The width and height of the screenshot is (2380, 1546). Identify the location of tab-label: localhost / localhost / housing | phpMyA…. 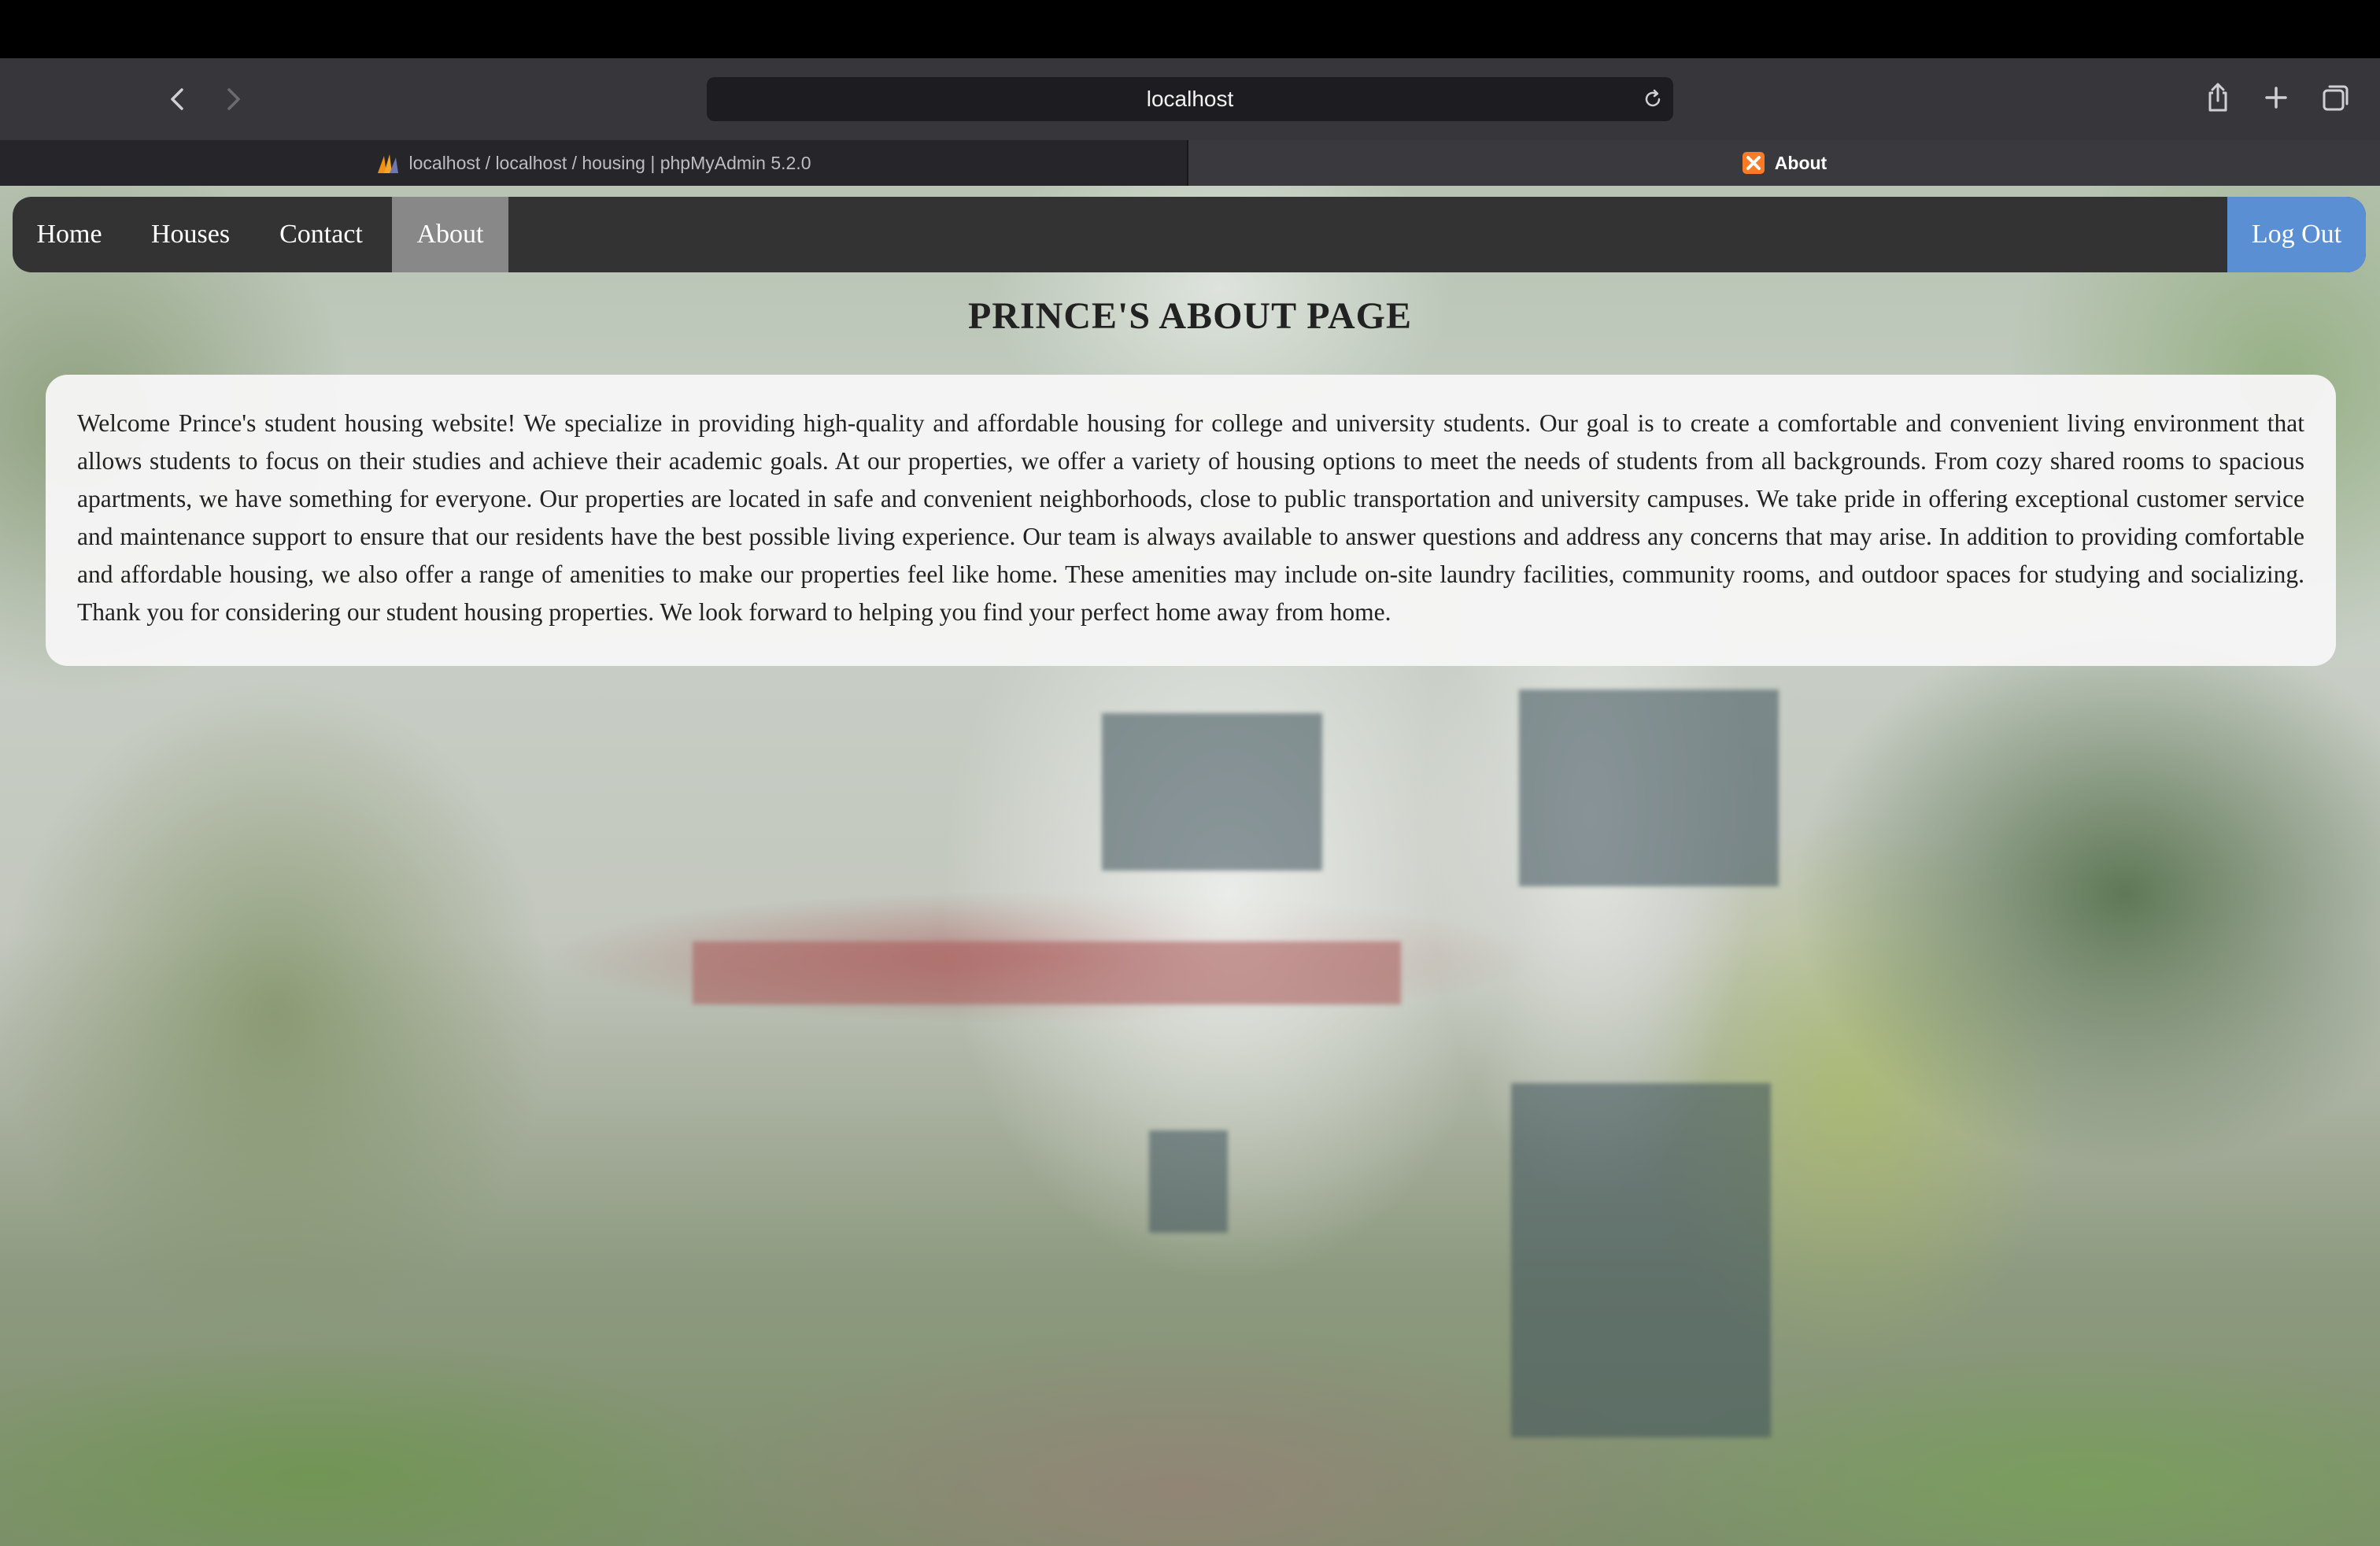
(609, 163).